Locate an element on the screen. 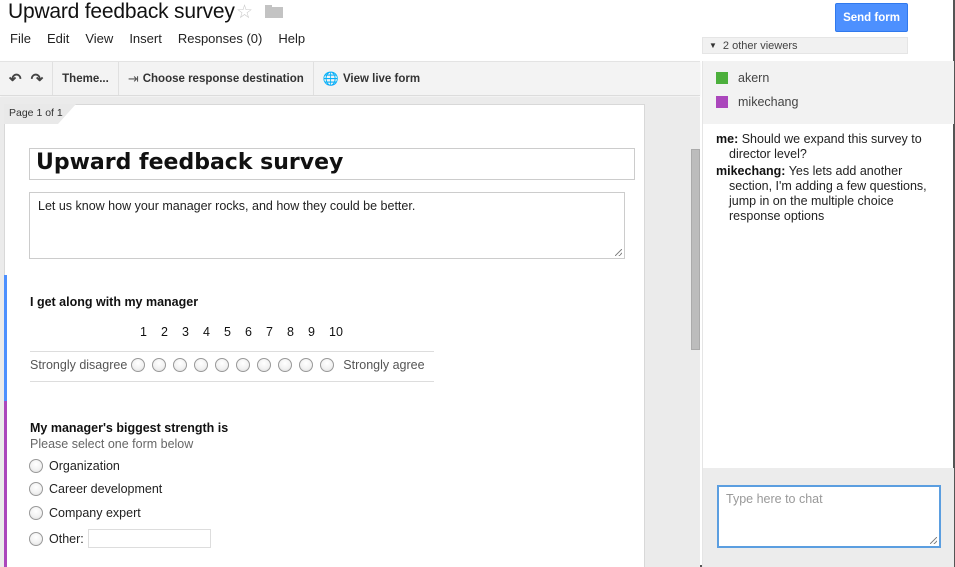 This screenshot has height=567, width=955. menu-view: View is located at coordinates (99, 38).